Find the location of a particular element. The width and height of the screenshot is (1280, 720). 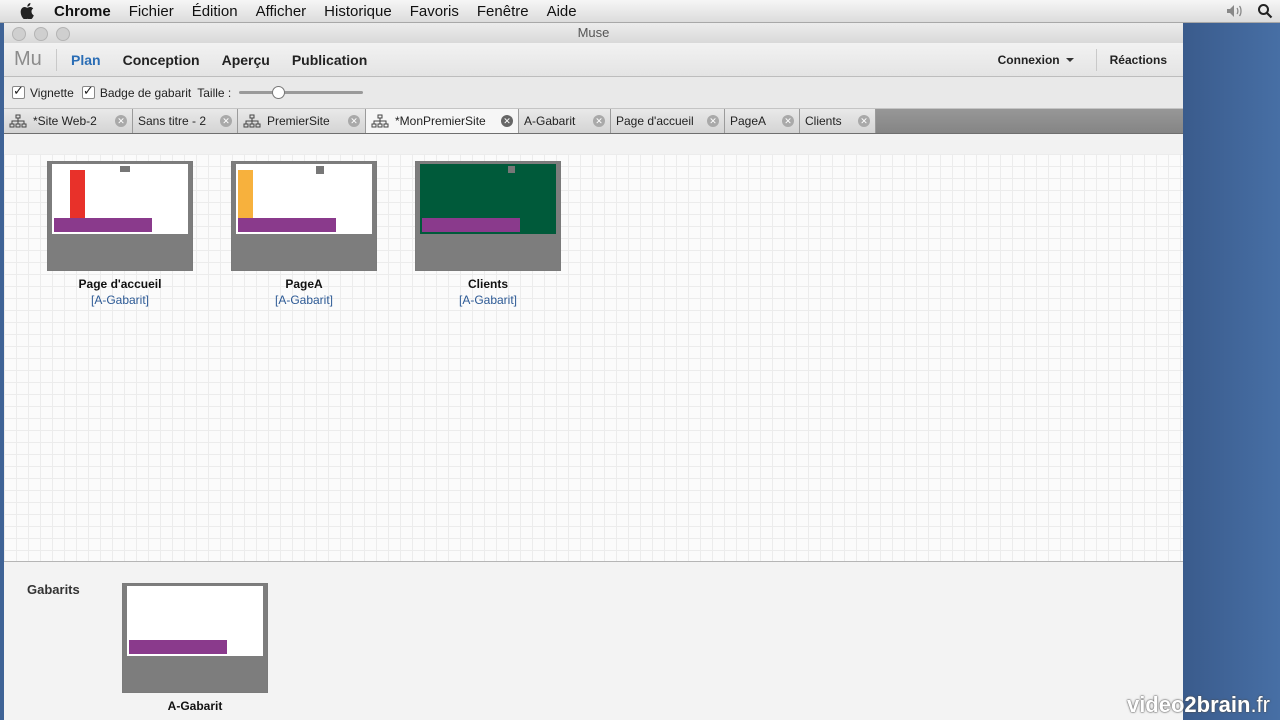

menu-historique: Historique is located at coordinates (358, 11).